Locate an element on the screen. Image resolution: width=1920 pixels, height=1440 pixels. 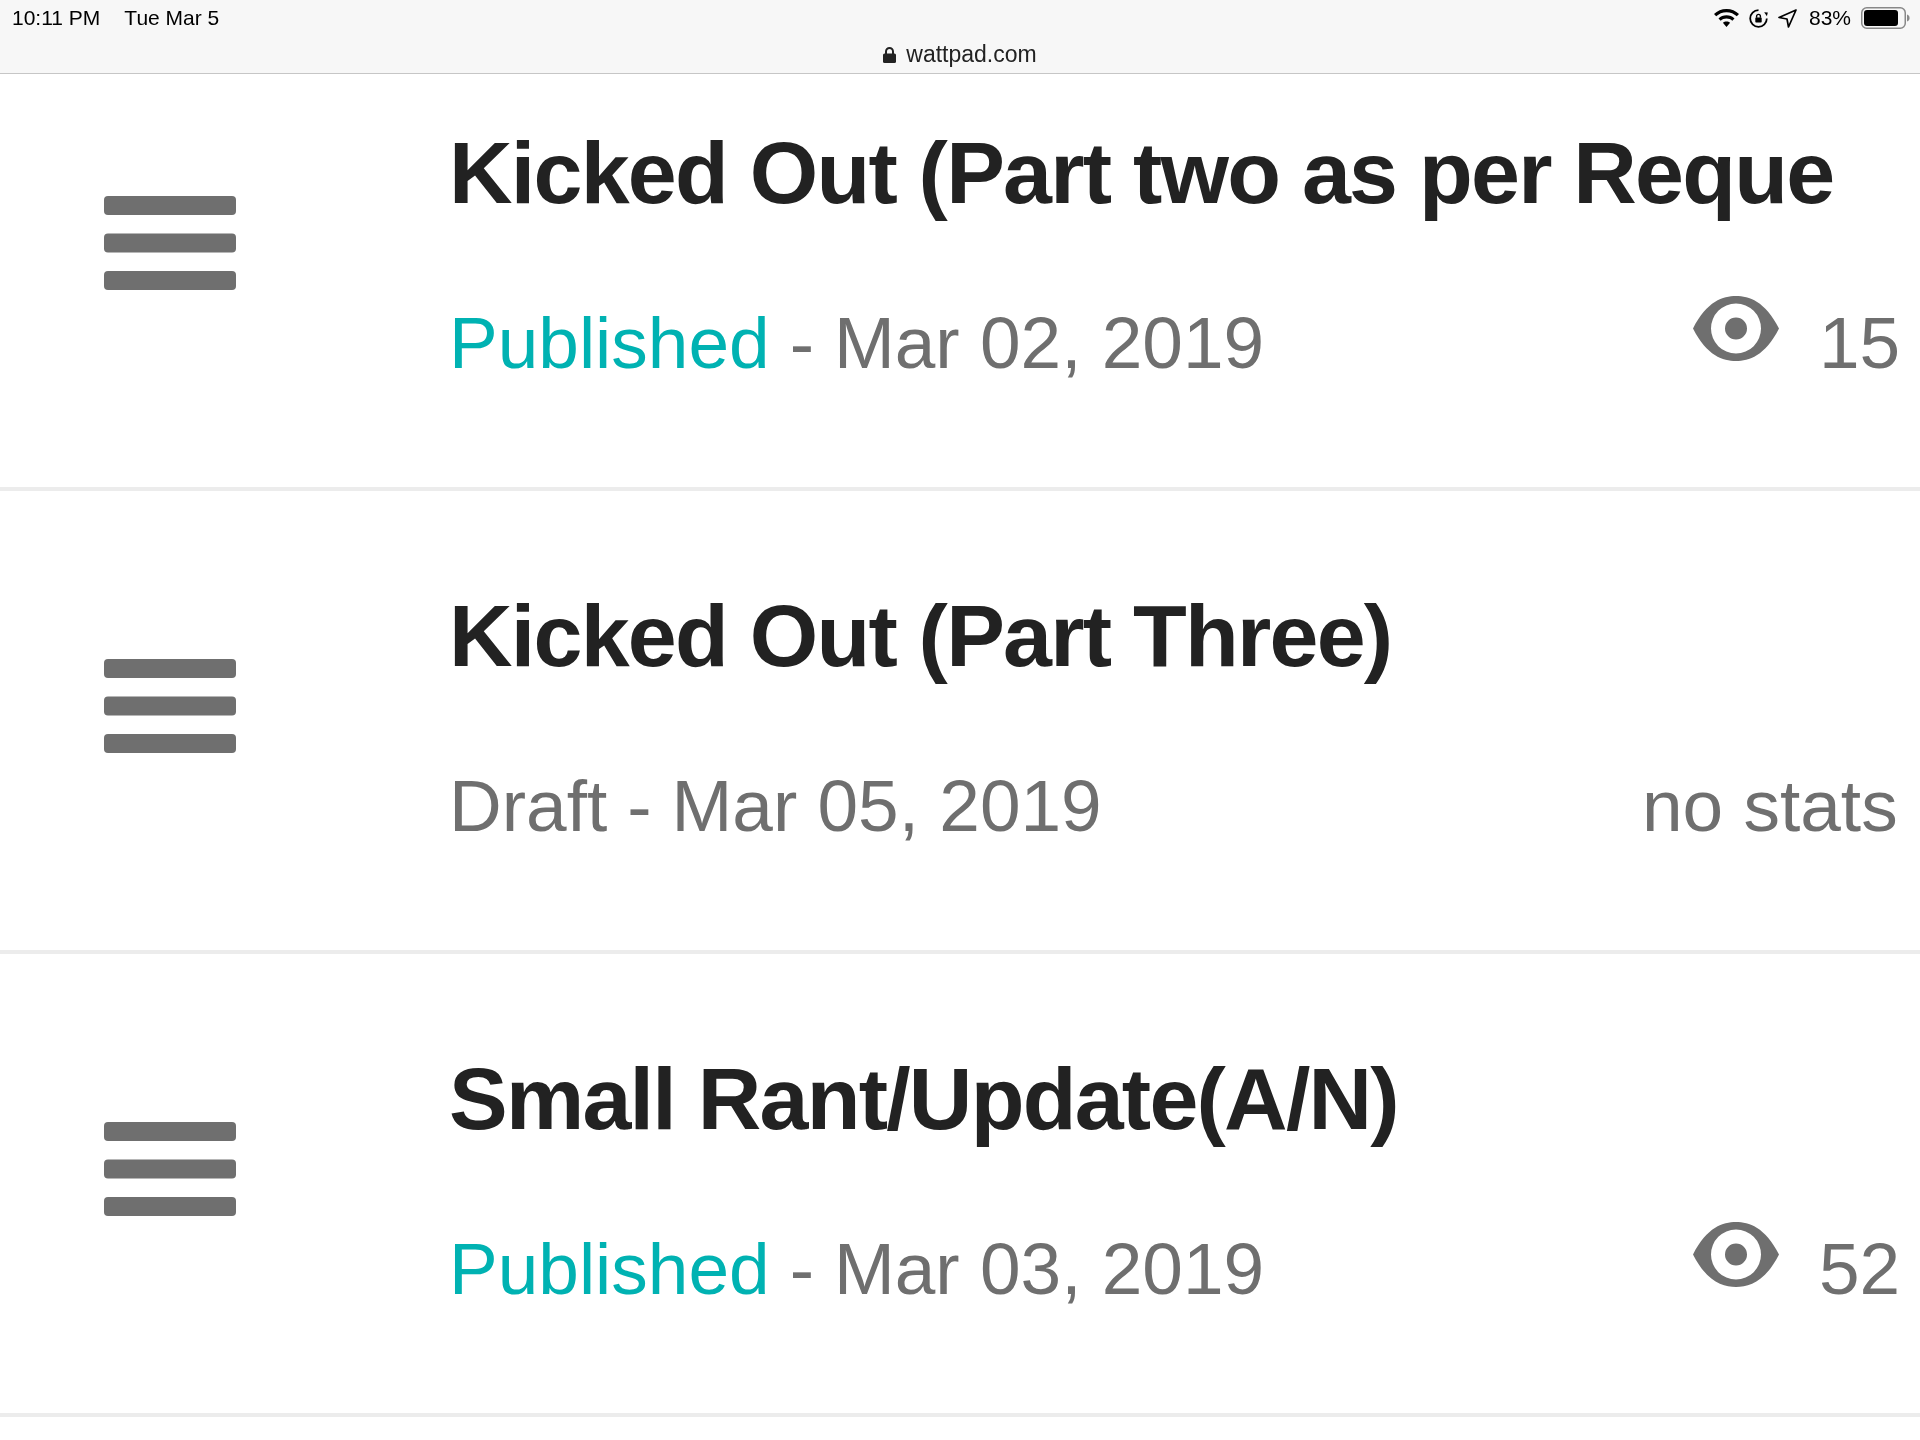
status-date: Tue Mar 5 is located at coordinates (172, 18).